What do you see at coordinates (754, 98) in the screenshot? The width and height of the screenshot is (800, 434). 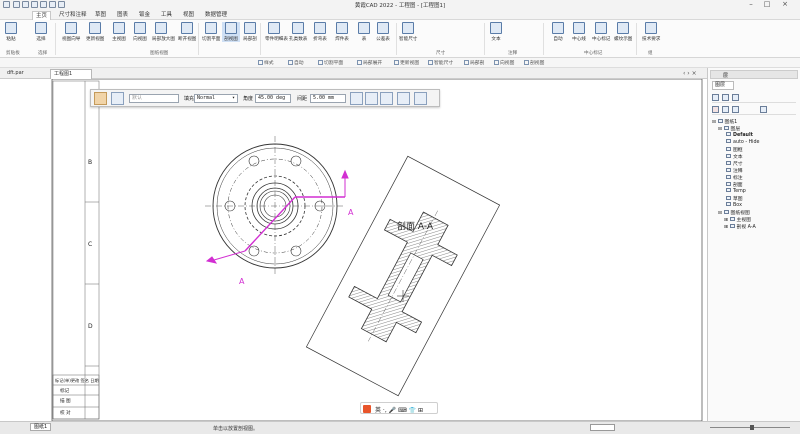 I see `layer-toolbar` at bounding box center [754, 98].